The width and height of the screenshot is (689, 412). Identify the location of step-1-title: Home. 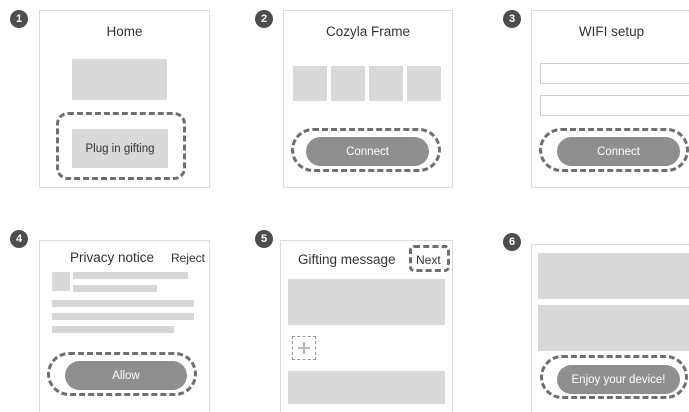
(124, 31).